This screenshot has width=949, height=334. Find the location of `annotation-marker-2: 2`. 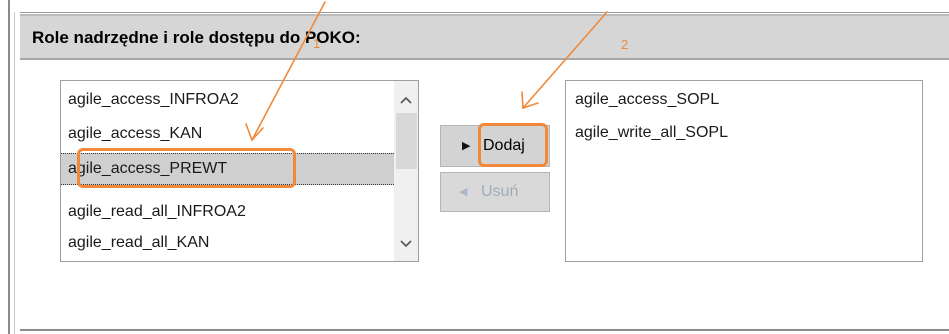

annotation-marker-2: 2 is located at coordinates (625, 44).